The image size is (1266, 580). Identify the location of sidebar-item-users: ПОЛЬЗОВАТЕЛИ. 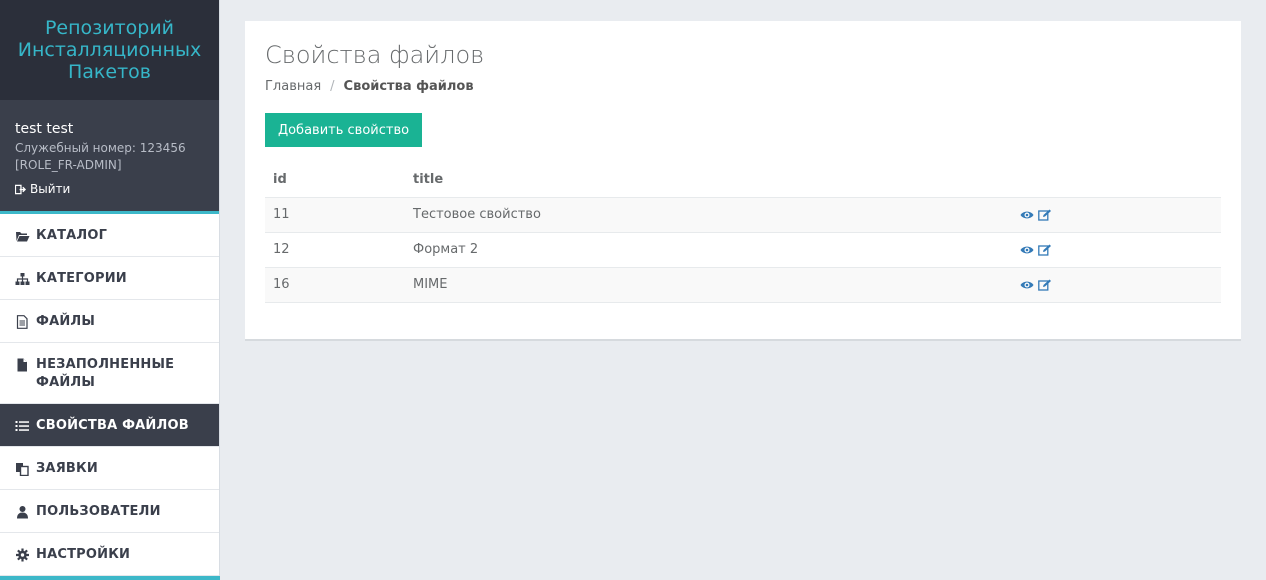
(109, 511).